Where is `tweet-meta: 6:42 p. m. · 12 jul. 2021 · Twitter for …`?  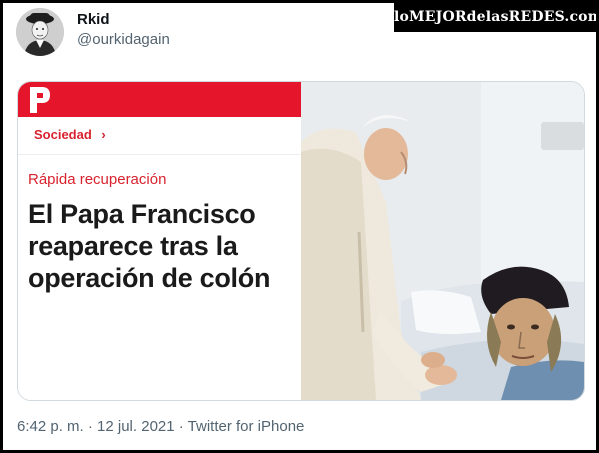
tweet-meta: 6:42 p. m. · 12 jul. 2021 · Twitter for … is located at coordinates (160, 426).